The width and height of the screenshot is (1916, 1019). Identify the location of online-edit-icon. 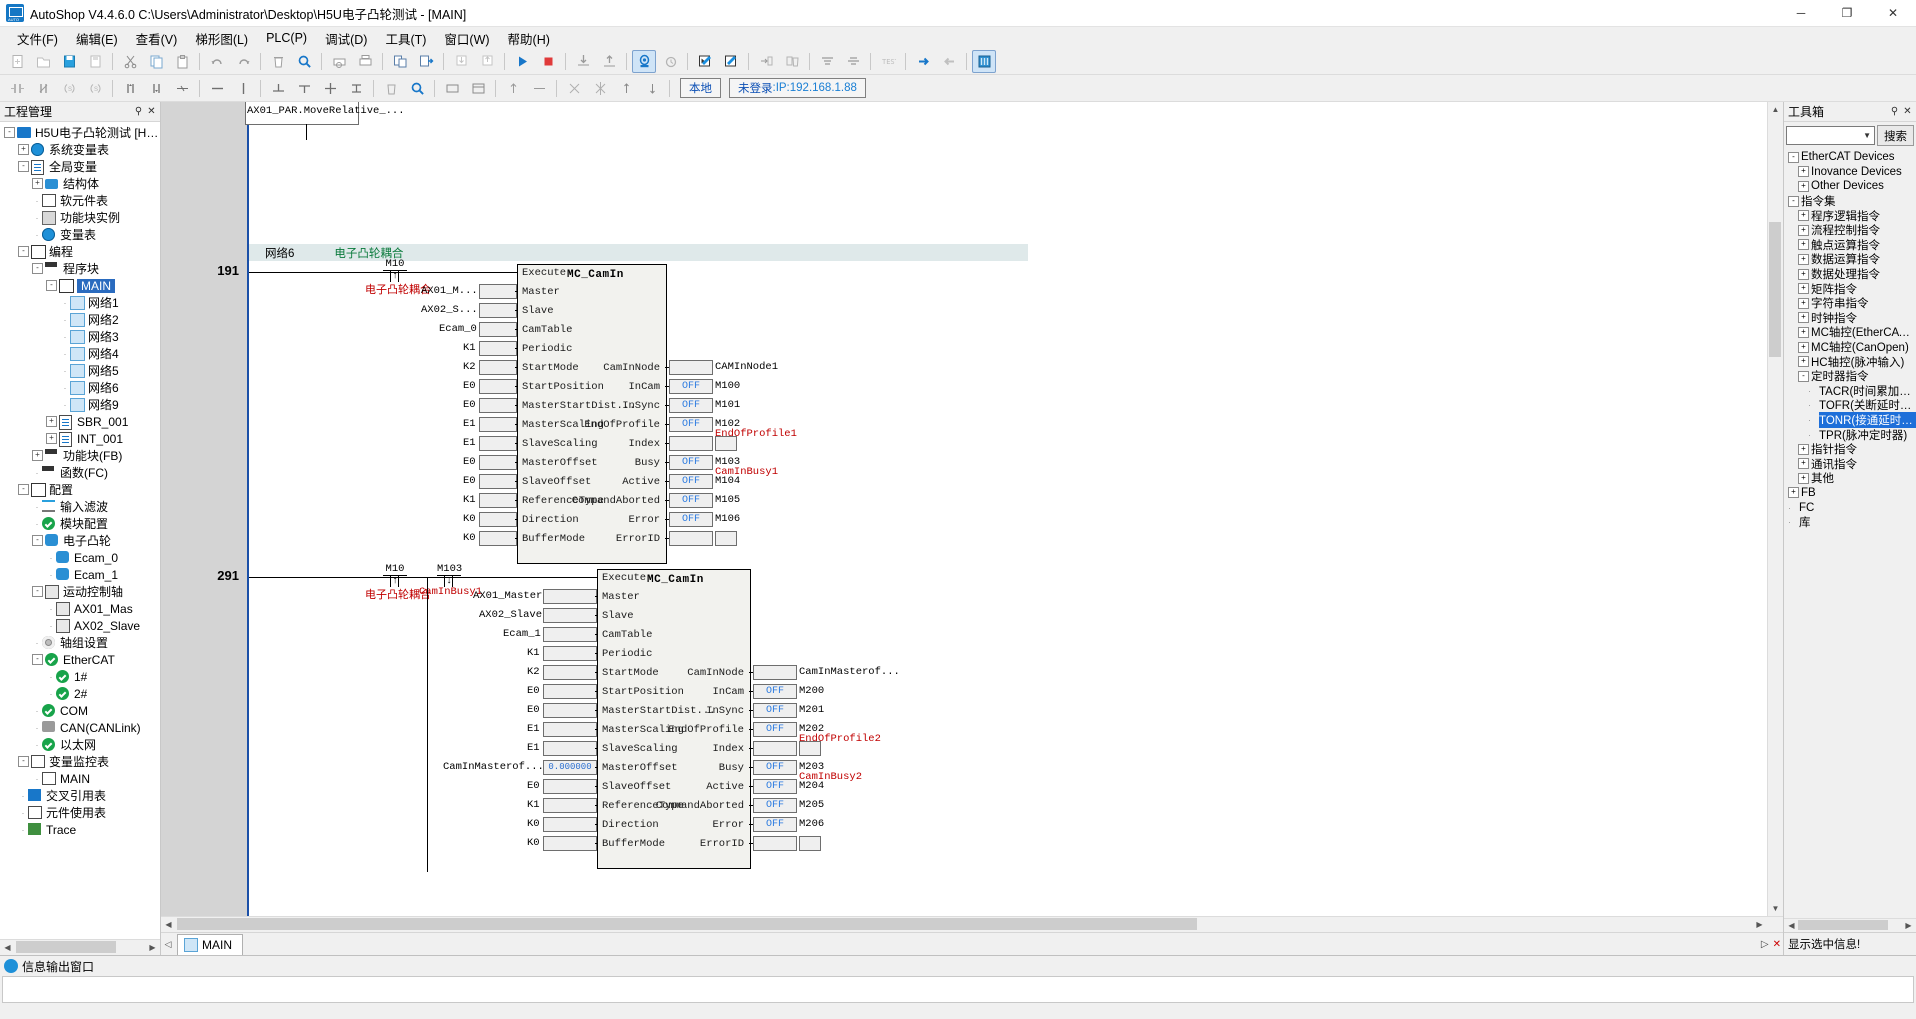
(705, 61).